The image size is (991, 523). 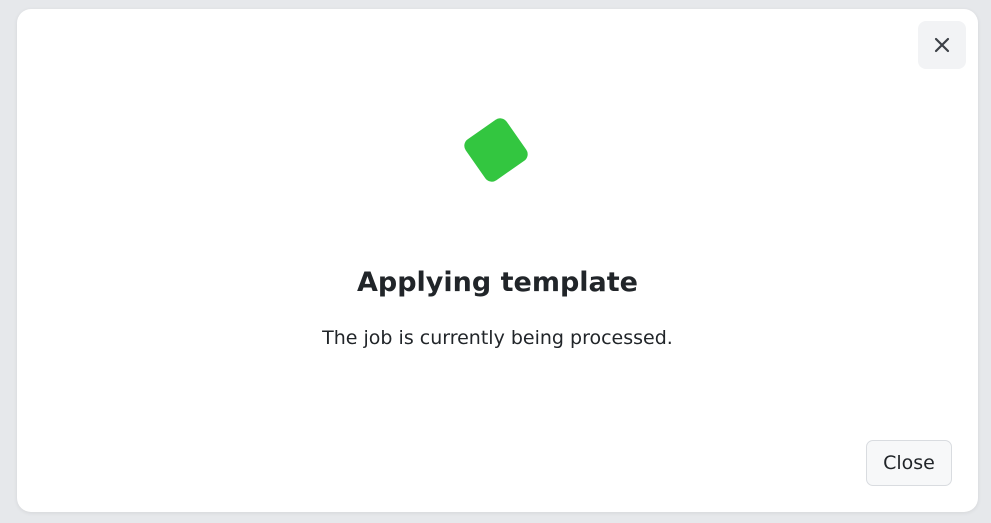 I want to click on dialog-title: Applying template, so click(x=497, y=282).